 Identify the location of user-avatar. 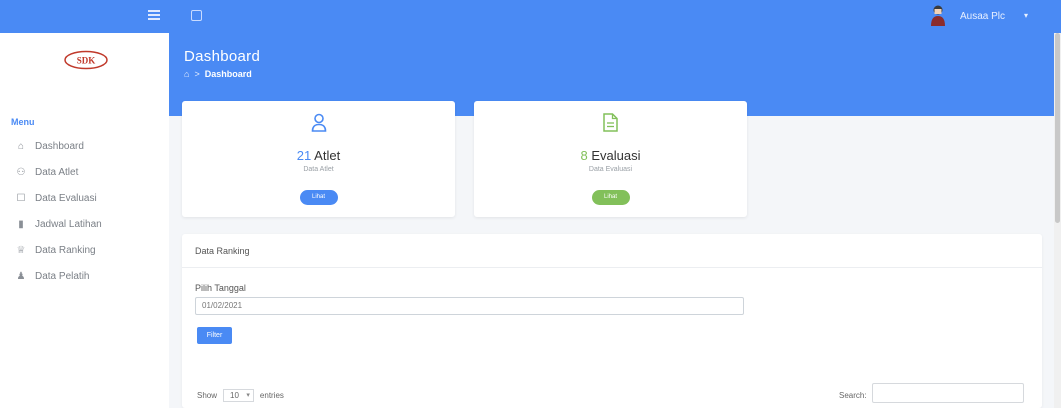
(938, 15).